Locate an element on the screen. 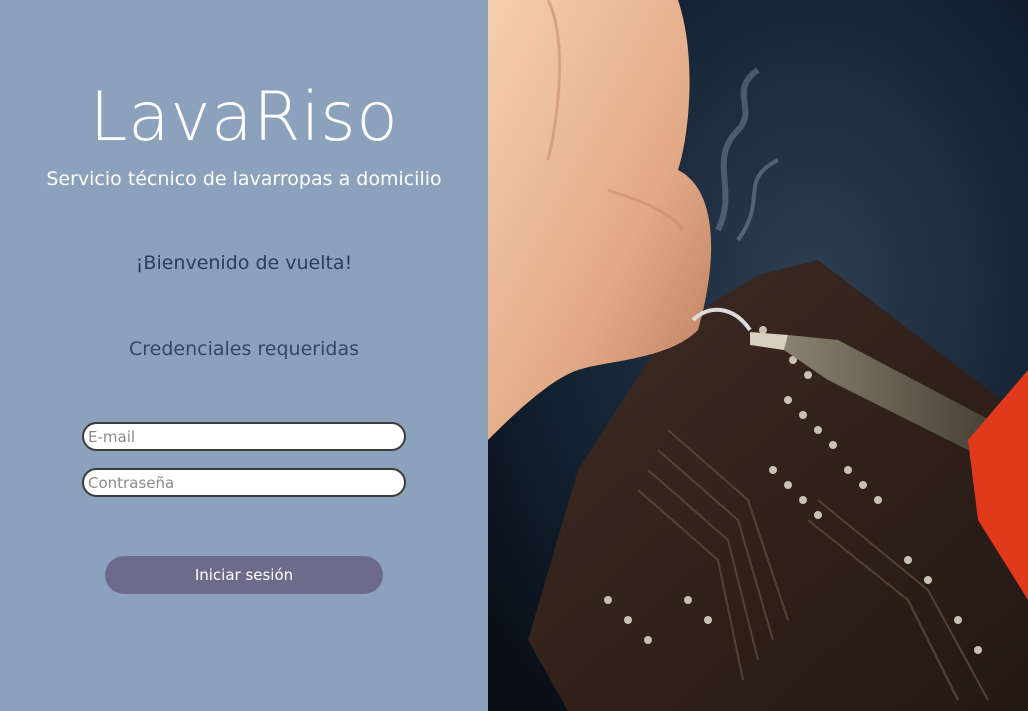  credentials-heading: Credenciales requeridas is located at coordinates (244, 349).